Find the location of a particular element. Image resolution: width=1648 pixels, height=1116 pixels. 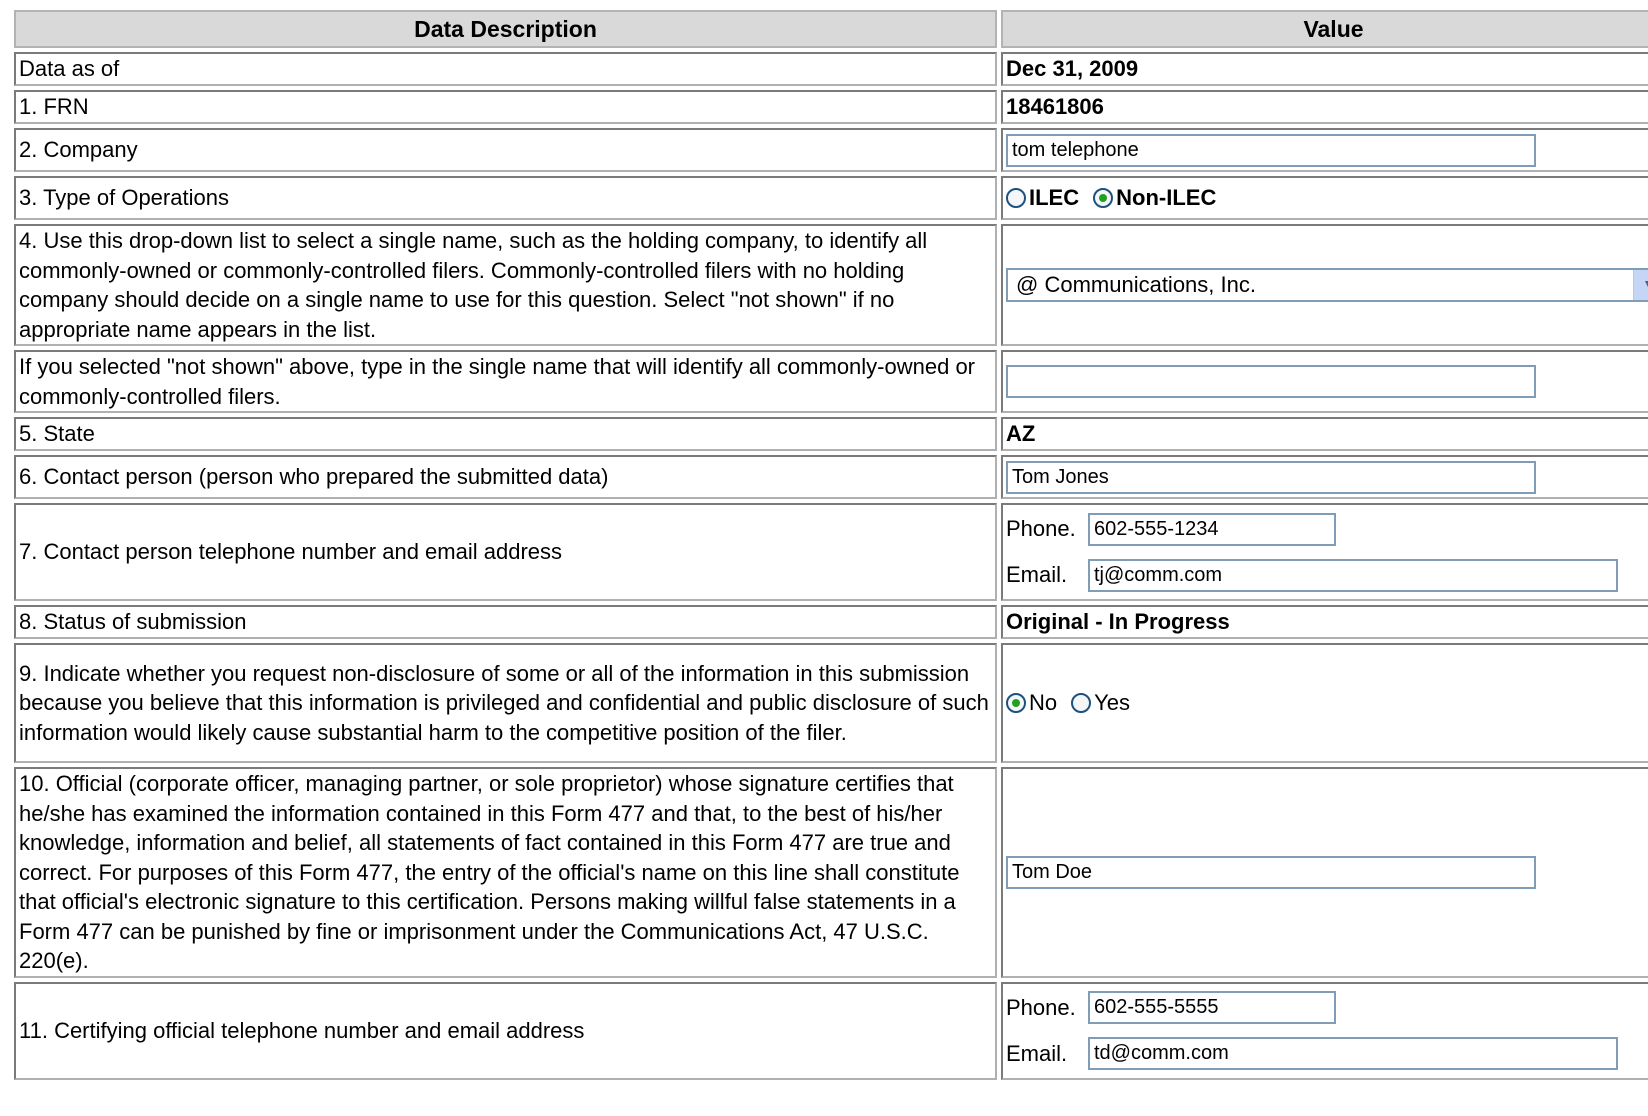

not-shown-name-input is located at coordinates (1271, 381).